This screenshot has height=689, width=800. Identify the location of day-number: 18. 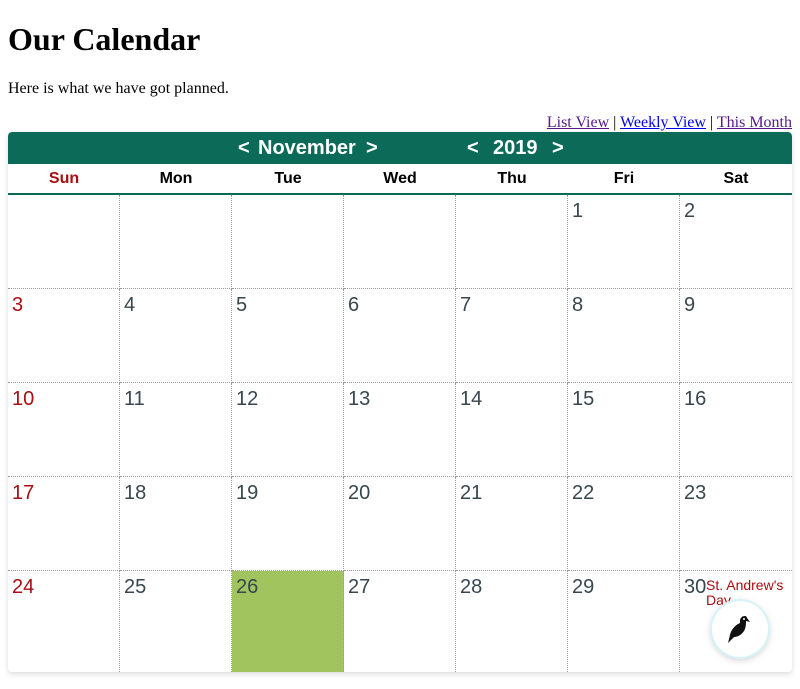
(135, 493).